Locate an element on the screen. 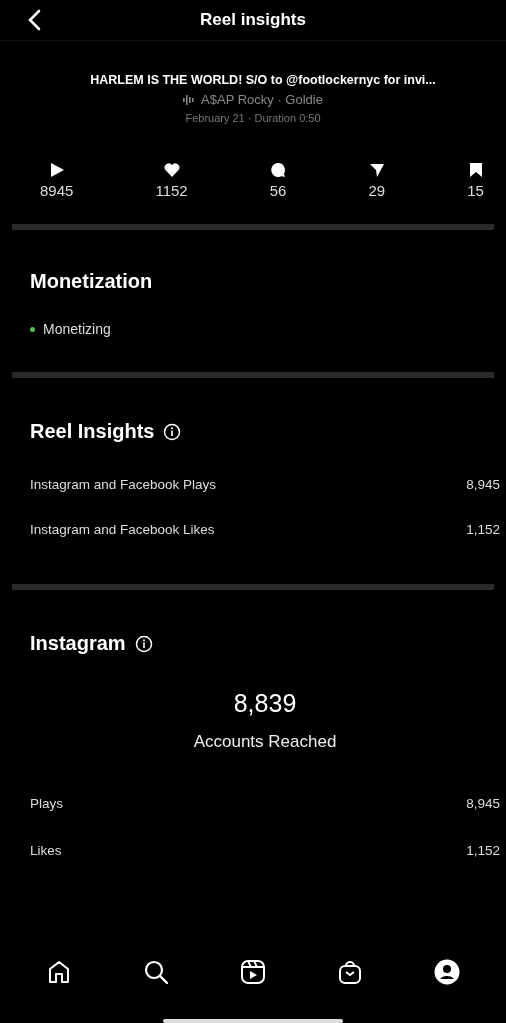  metric-label: Likes is located at coordinates (46, 850).